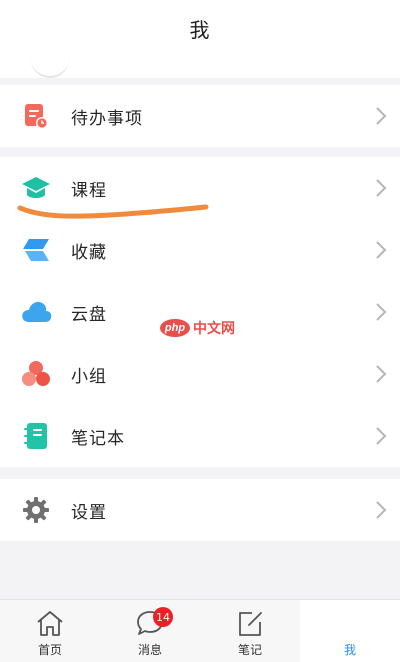 The width and height of the screenshot is (400, 662). Describe the element at coordinates (200, 29) in the screenshot. I see `page-title: 我` at that location.